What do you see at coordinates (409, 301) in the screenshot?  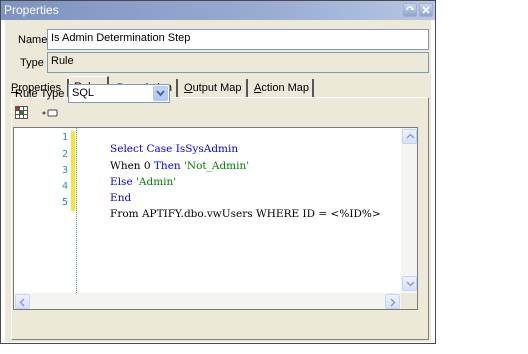 I see `scrollbar-corner` at bounding box center [409, 301].